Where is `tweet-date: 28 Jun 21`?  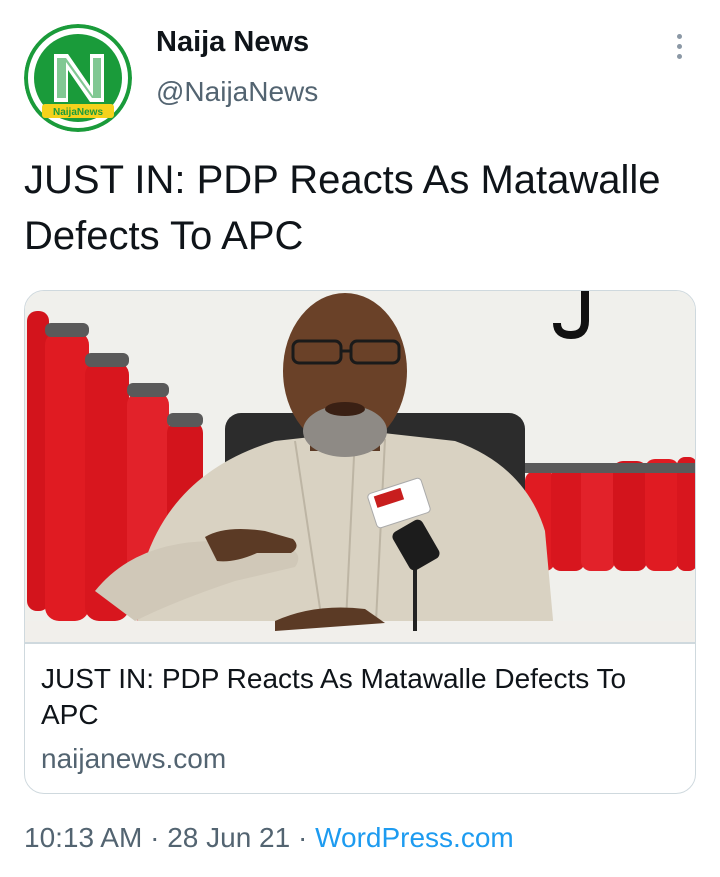
tweet-date: 28 Jun 21 is located at coordinates (228, 837).